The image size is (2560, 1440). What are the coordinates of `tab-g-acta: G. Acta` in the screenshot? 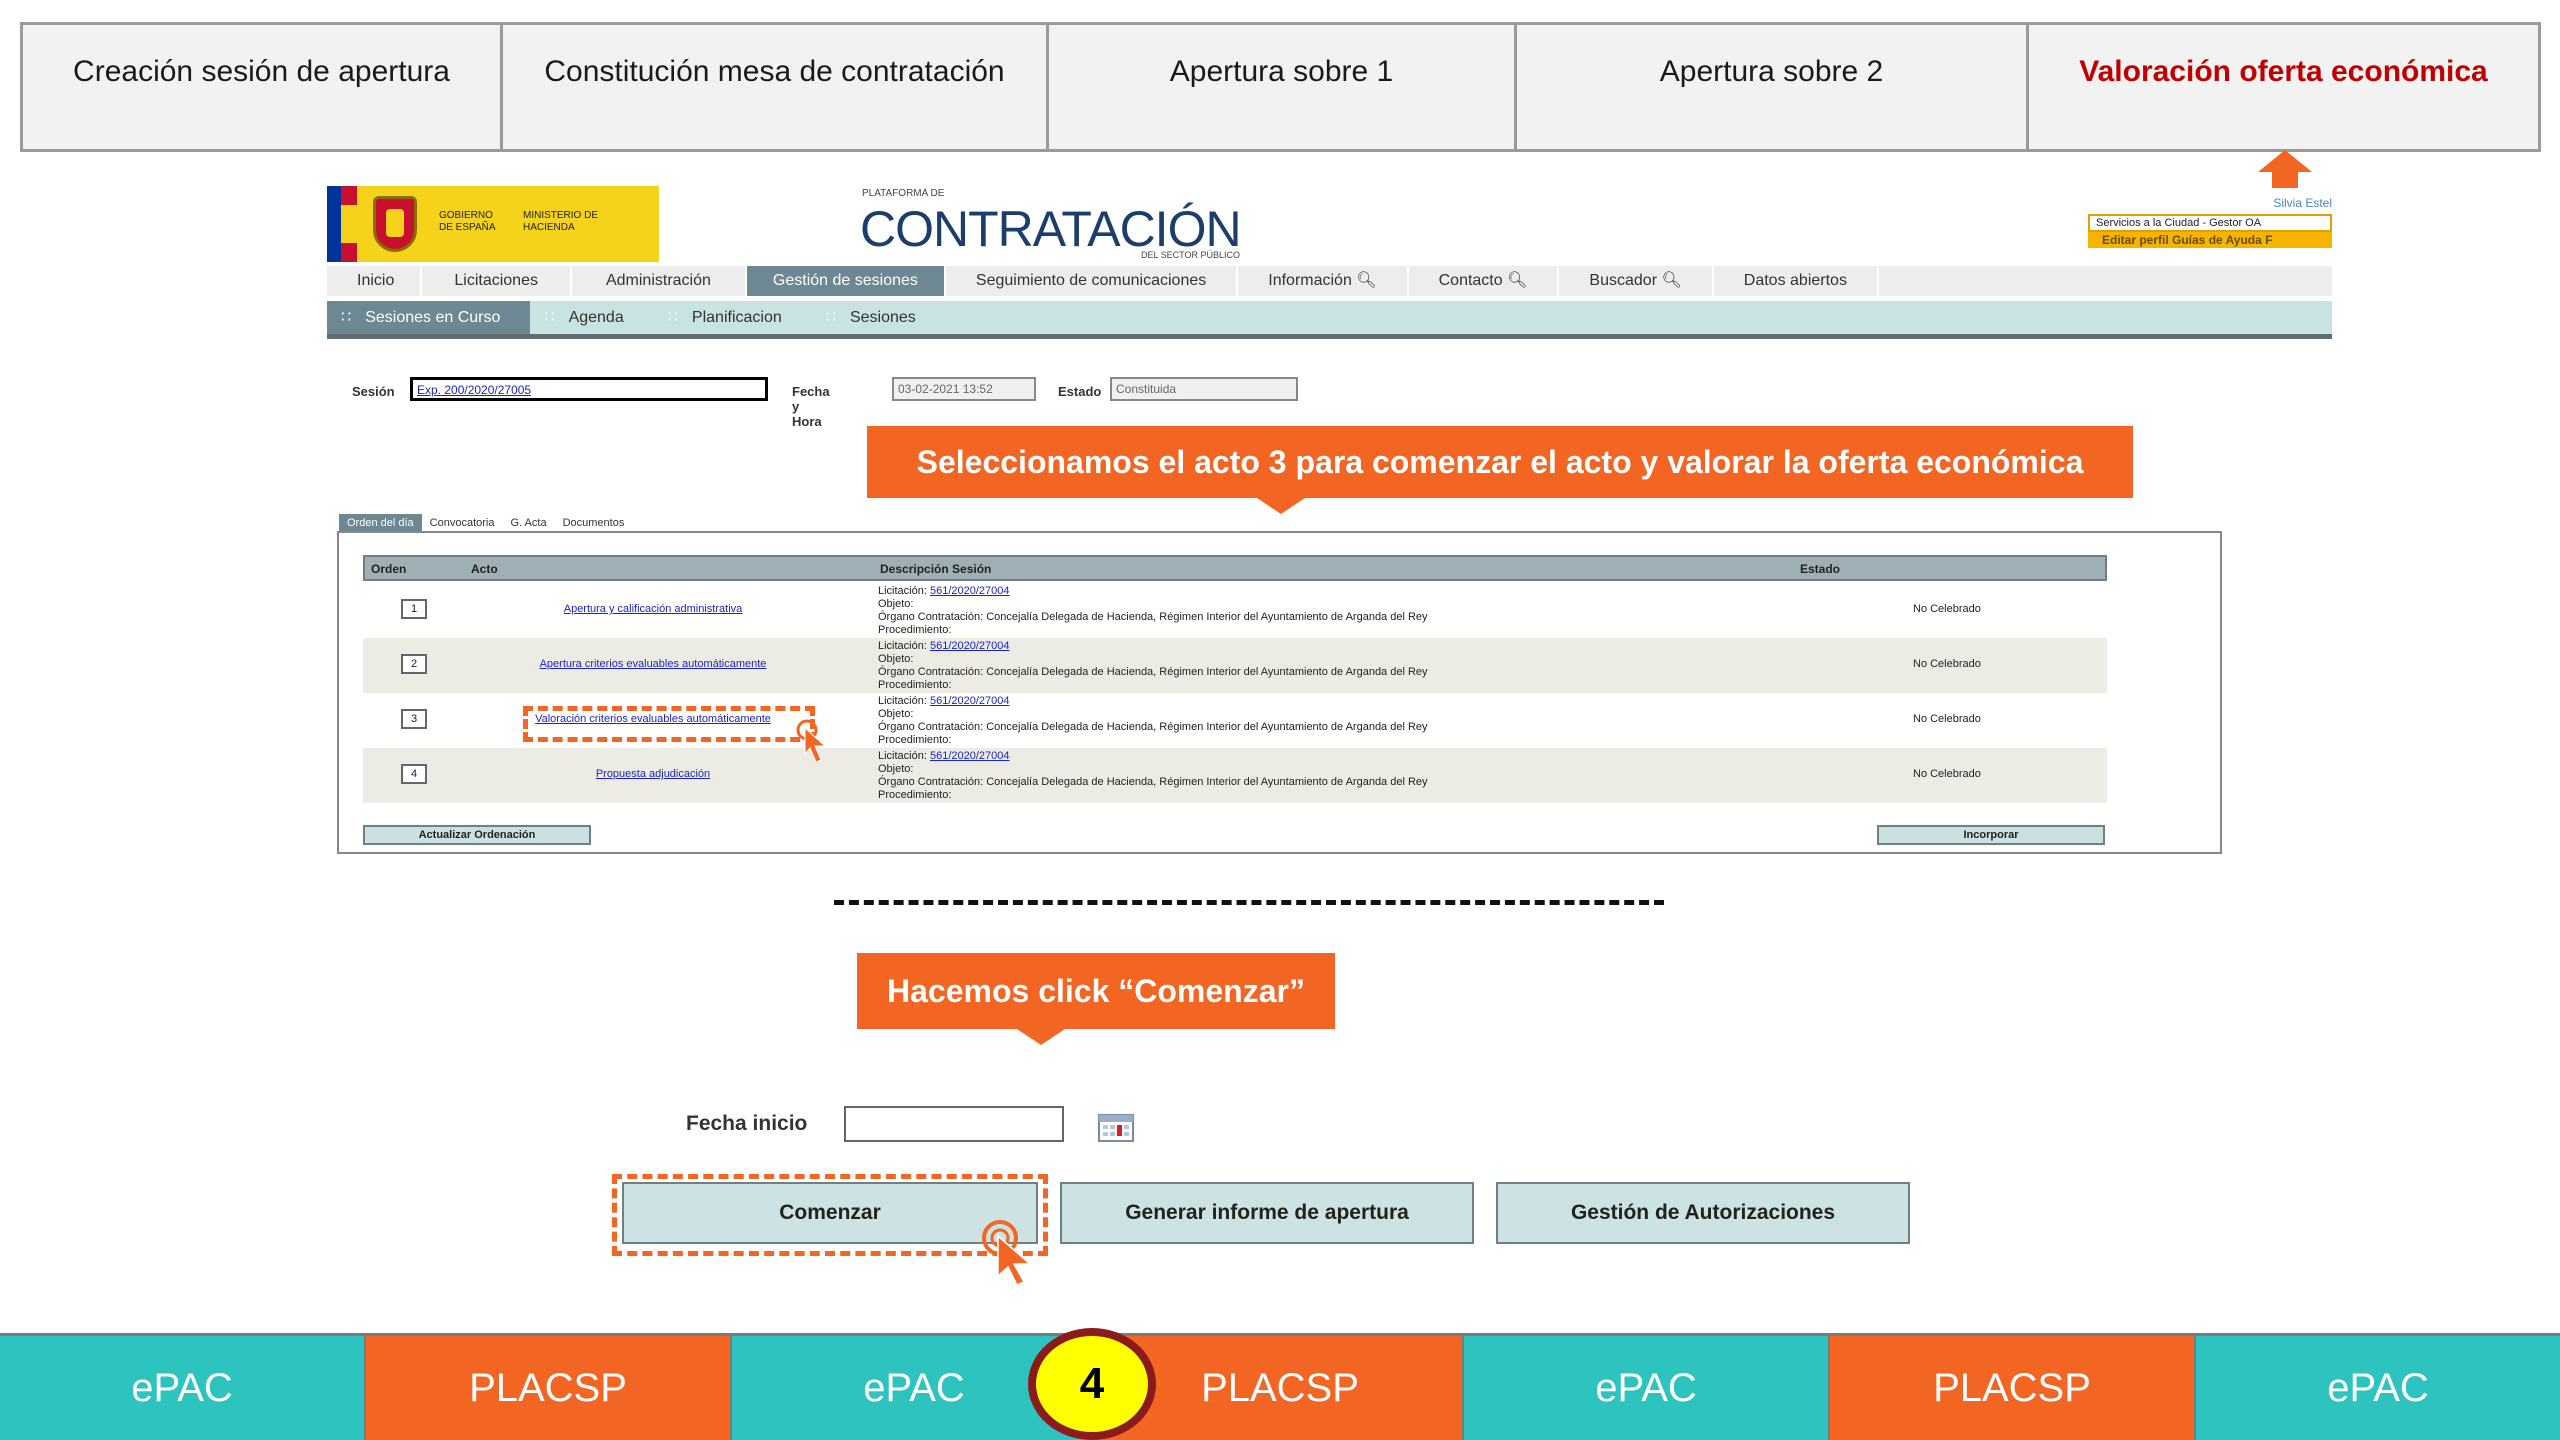 It's located at (528, 523).